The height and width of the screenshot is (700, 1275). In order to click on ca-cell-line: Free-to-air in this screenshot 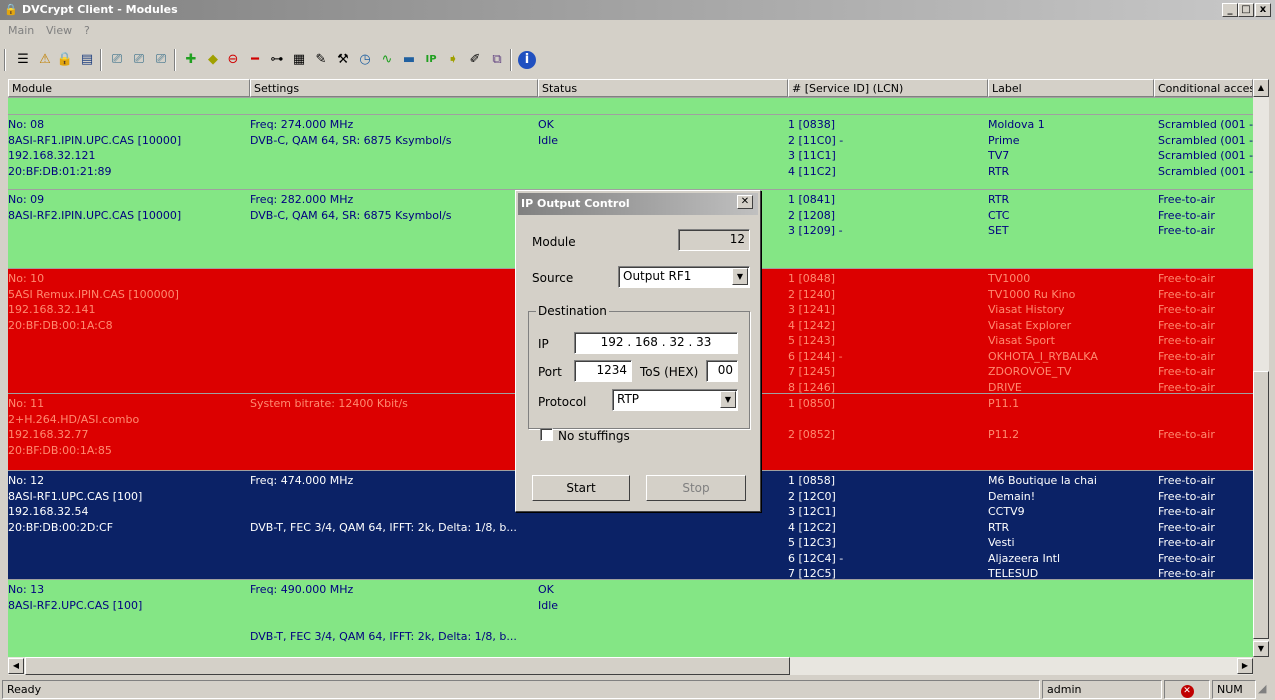, I will do `click(1186, 434)`.